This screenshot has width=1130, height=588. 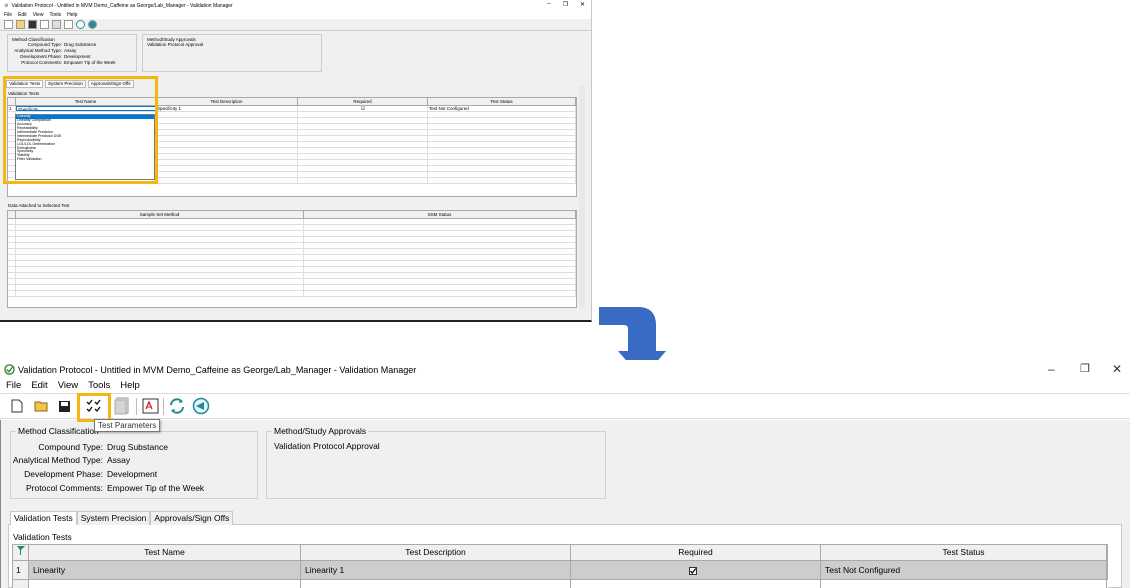 What do you see at coordinates (560, 584) in the screenshot?
I see `table-row-empty` at bounding box center [560, 584].